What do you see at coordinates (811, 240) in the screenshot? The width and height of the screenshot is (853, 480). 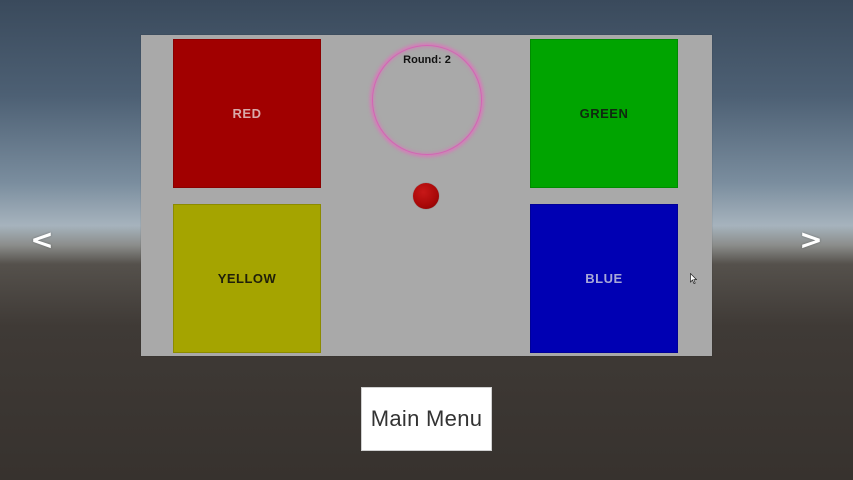 I see `next-arrow-button: >` at bounding box center [811, 240].